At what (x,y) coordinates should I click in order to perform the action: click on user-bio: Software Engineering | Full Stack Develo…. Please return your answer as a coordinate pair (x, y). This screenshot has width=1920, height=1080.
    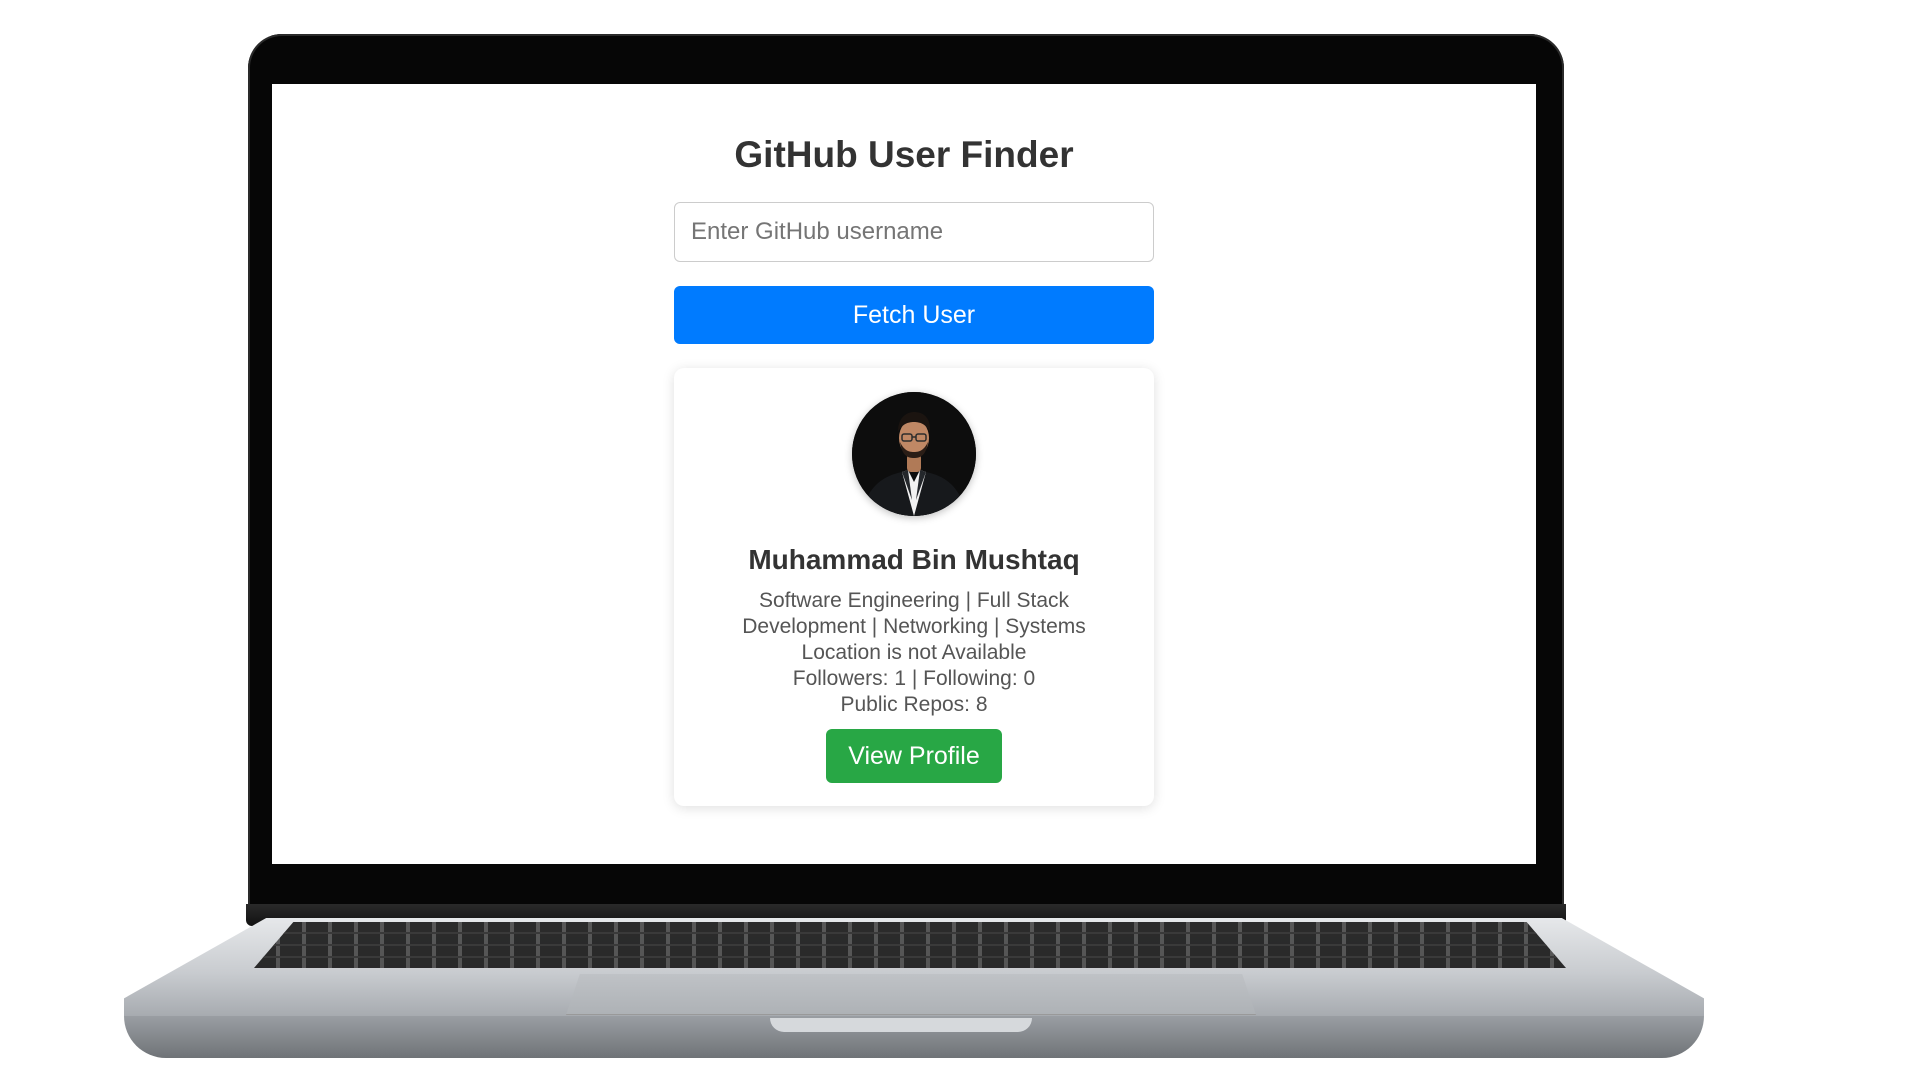
    Looking at the image, I should click on (914, 613).